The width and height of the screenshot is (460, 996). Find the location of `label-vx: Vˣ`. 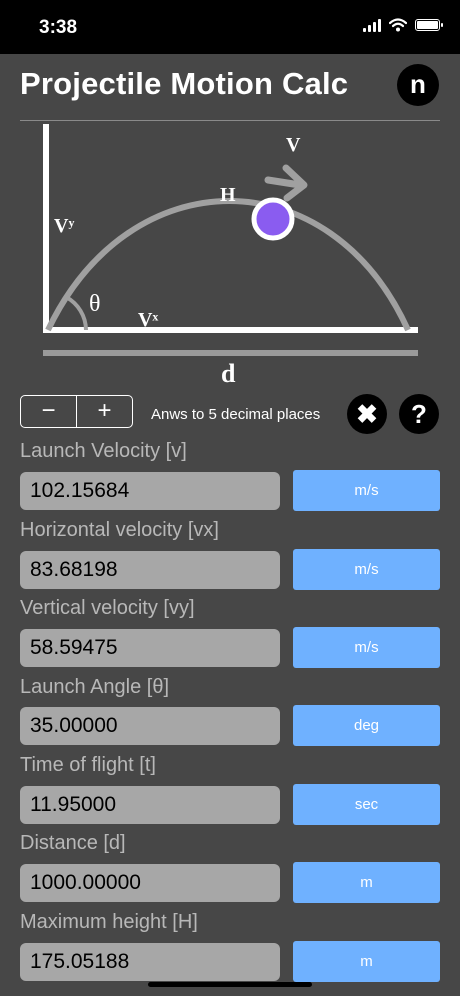

label-vx: Vˣ is located at coordinates (148, 320).